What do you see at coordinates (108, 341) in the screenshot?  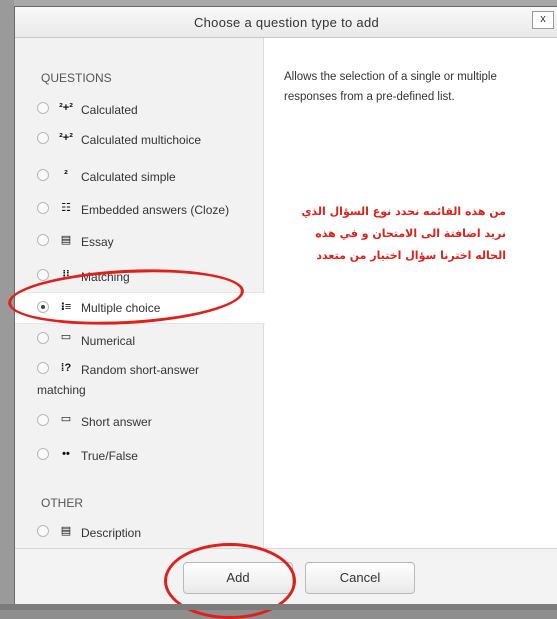 I see `option-label: Numerical` at bounding box center [108, 341].